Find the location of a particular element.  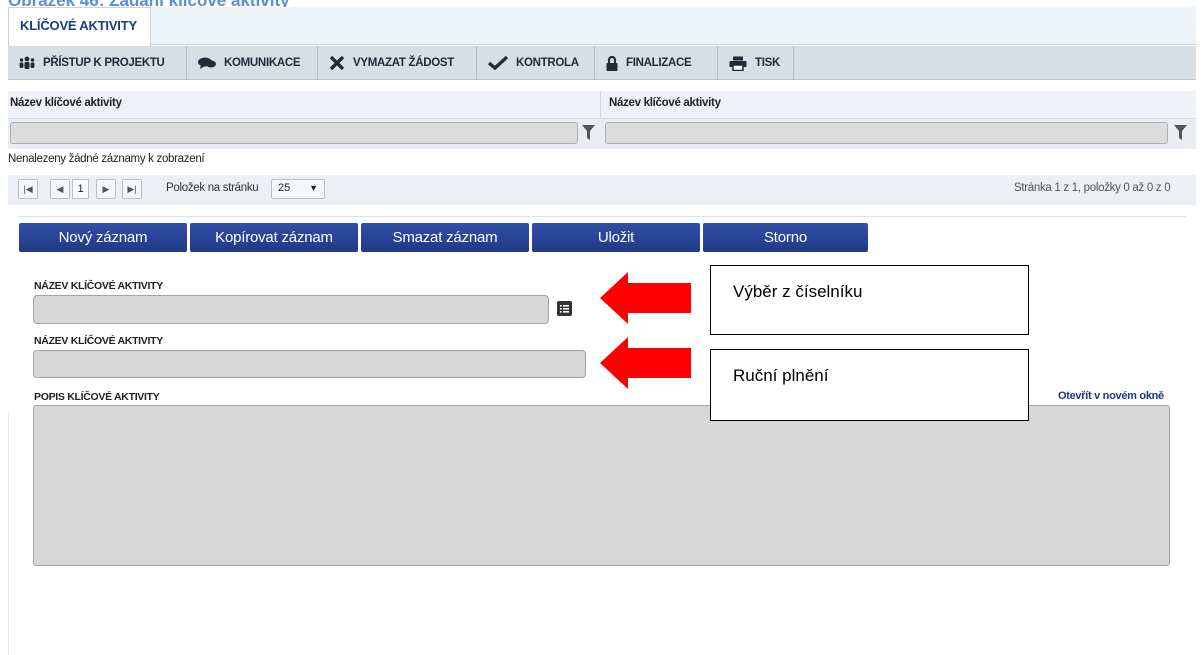

chevron-down-icon: ▼ is located at coordinates (313, 188).